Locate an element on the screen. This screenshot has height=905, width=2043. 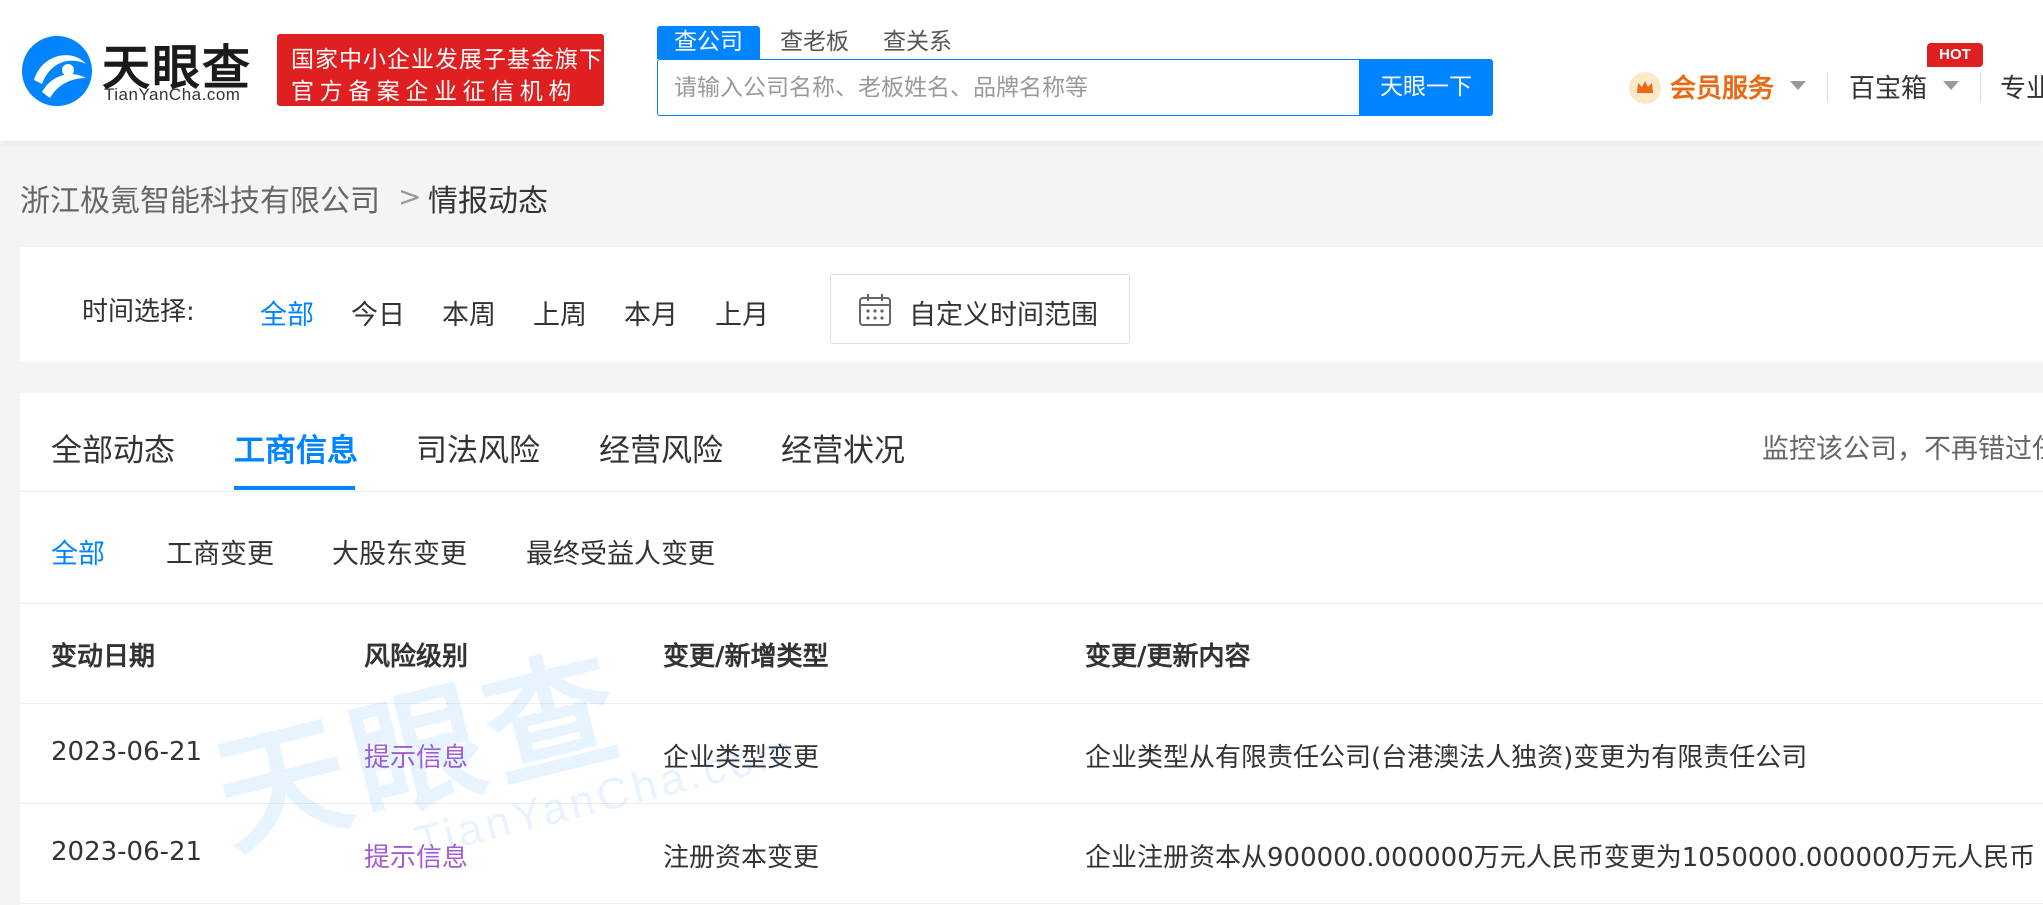
search-box is located at coordinates (1008, 87).